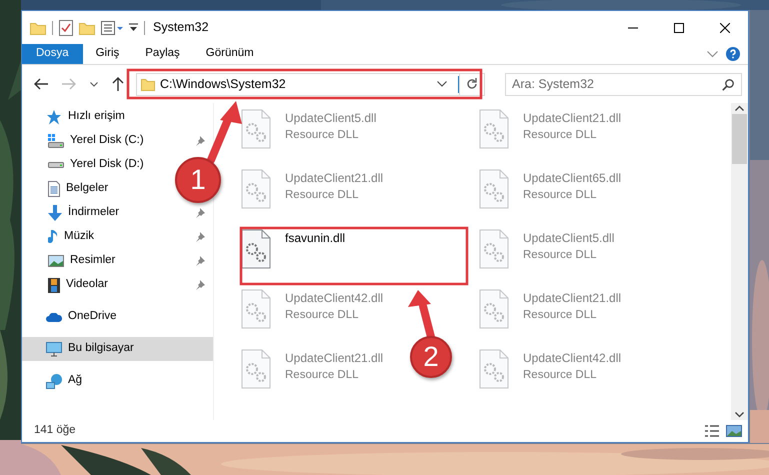  Describe the element at coordinates (162, 54) in the screenshot. I see `ribbon-tab: Paylaş` at that location.